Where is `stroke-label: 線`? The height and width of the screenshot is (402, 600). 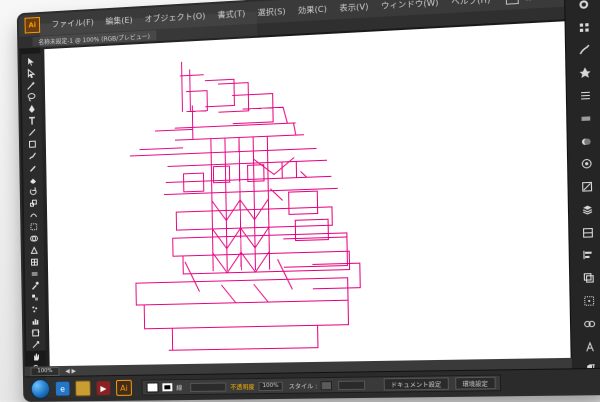 stroke-label: 線 is located at coordinates (179, 387).